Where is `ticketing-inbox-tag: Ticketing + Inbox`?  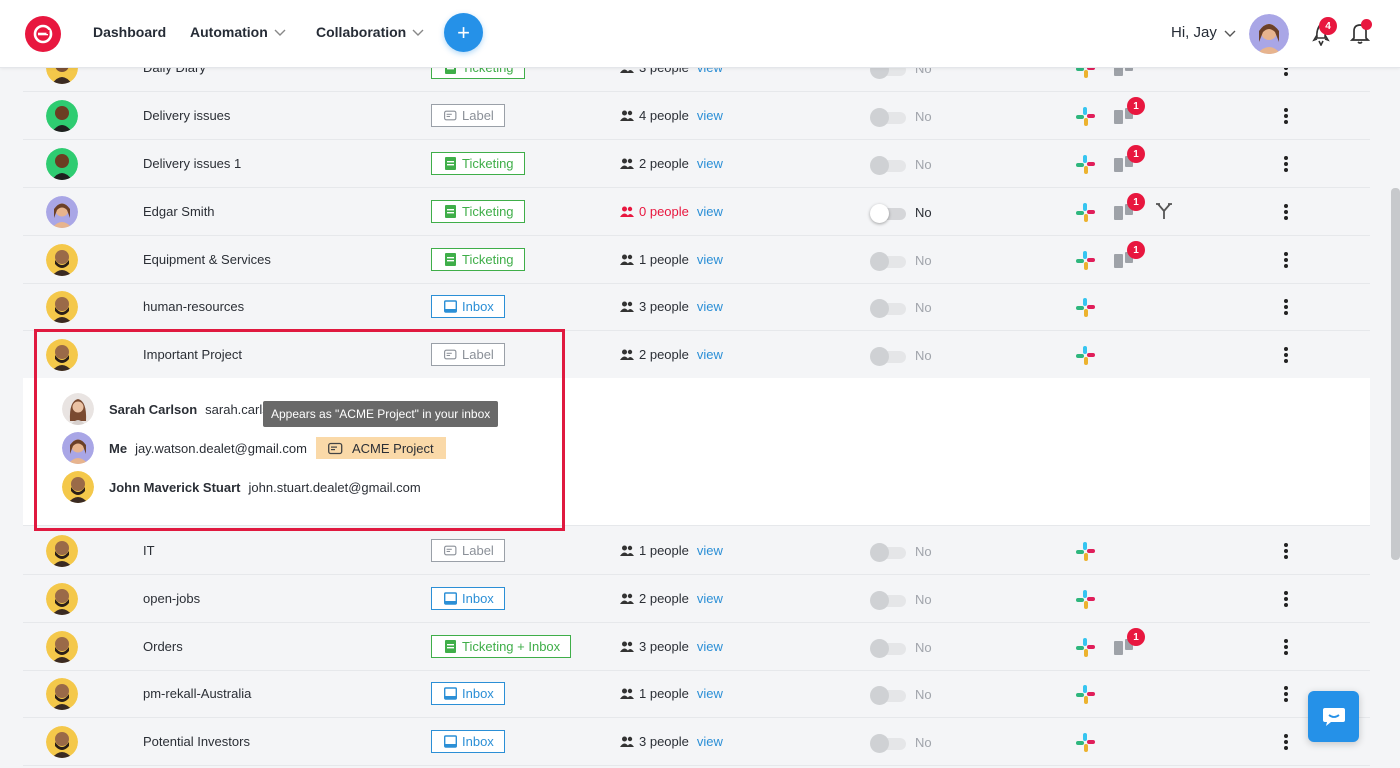
ticketing-inbox-tag: Ticketing + Inbox is located at coordinates (501, 646).